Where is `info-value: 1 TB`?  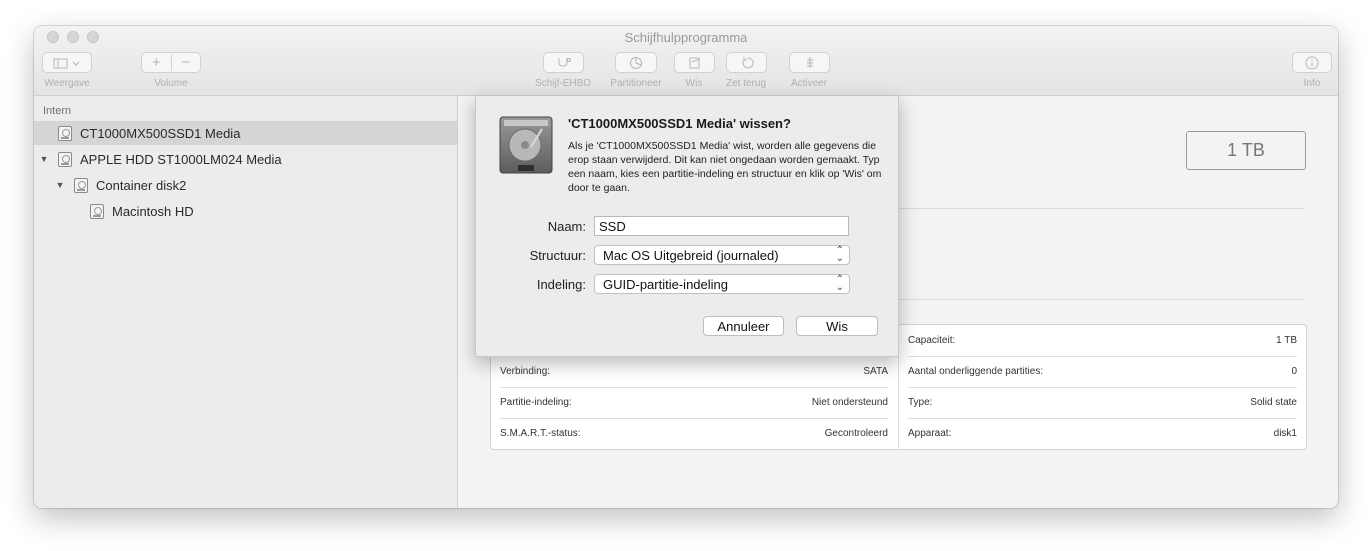
info-value: 1 TB is located at coordinates (1286, 340).